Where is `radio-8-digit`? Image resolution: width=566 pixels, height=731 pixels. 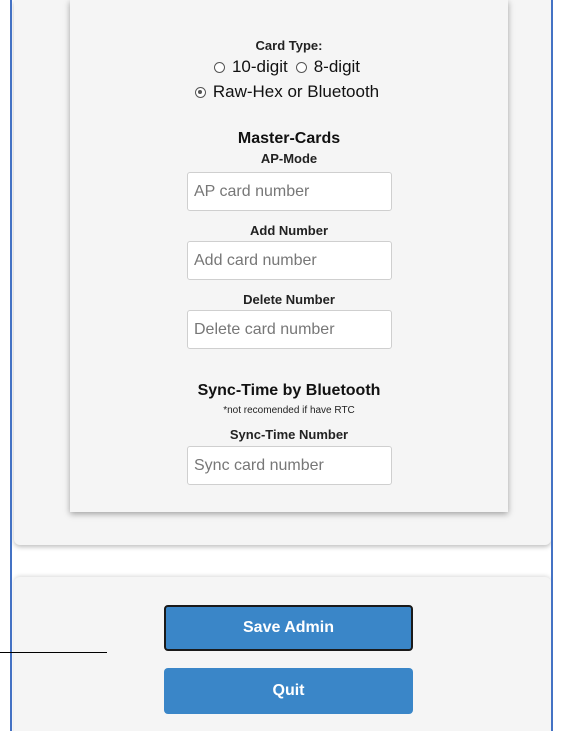 radio-8-digit is located at coordinates (301, 67).